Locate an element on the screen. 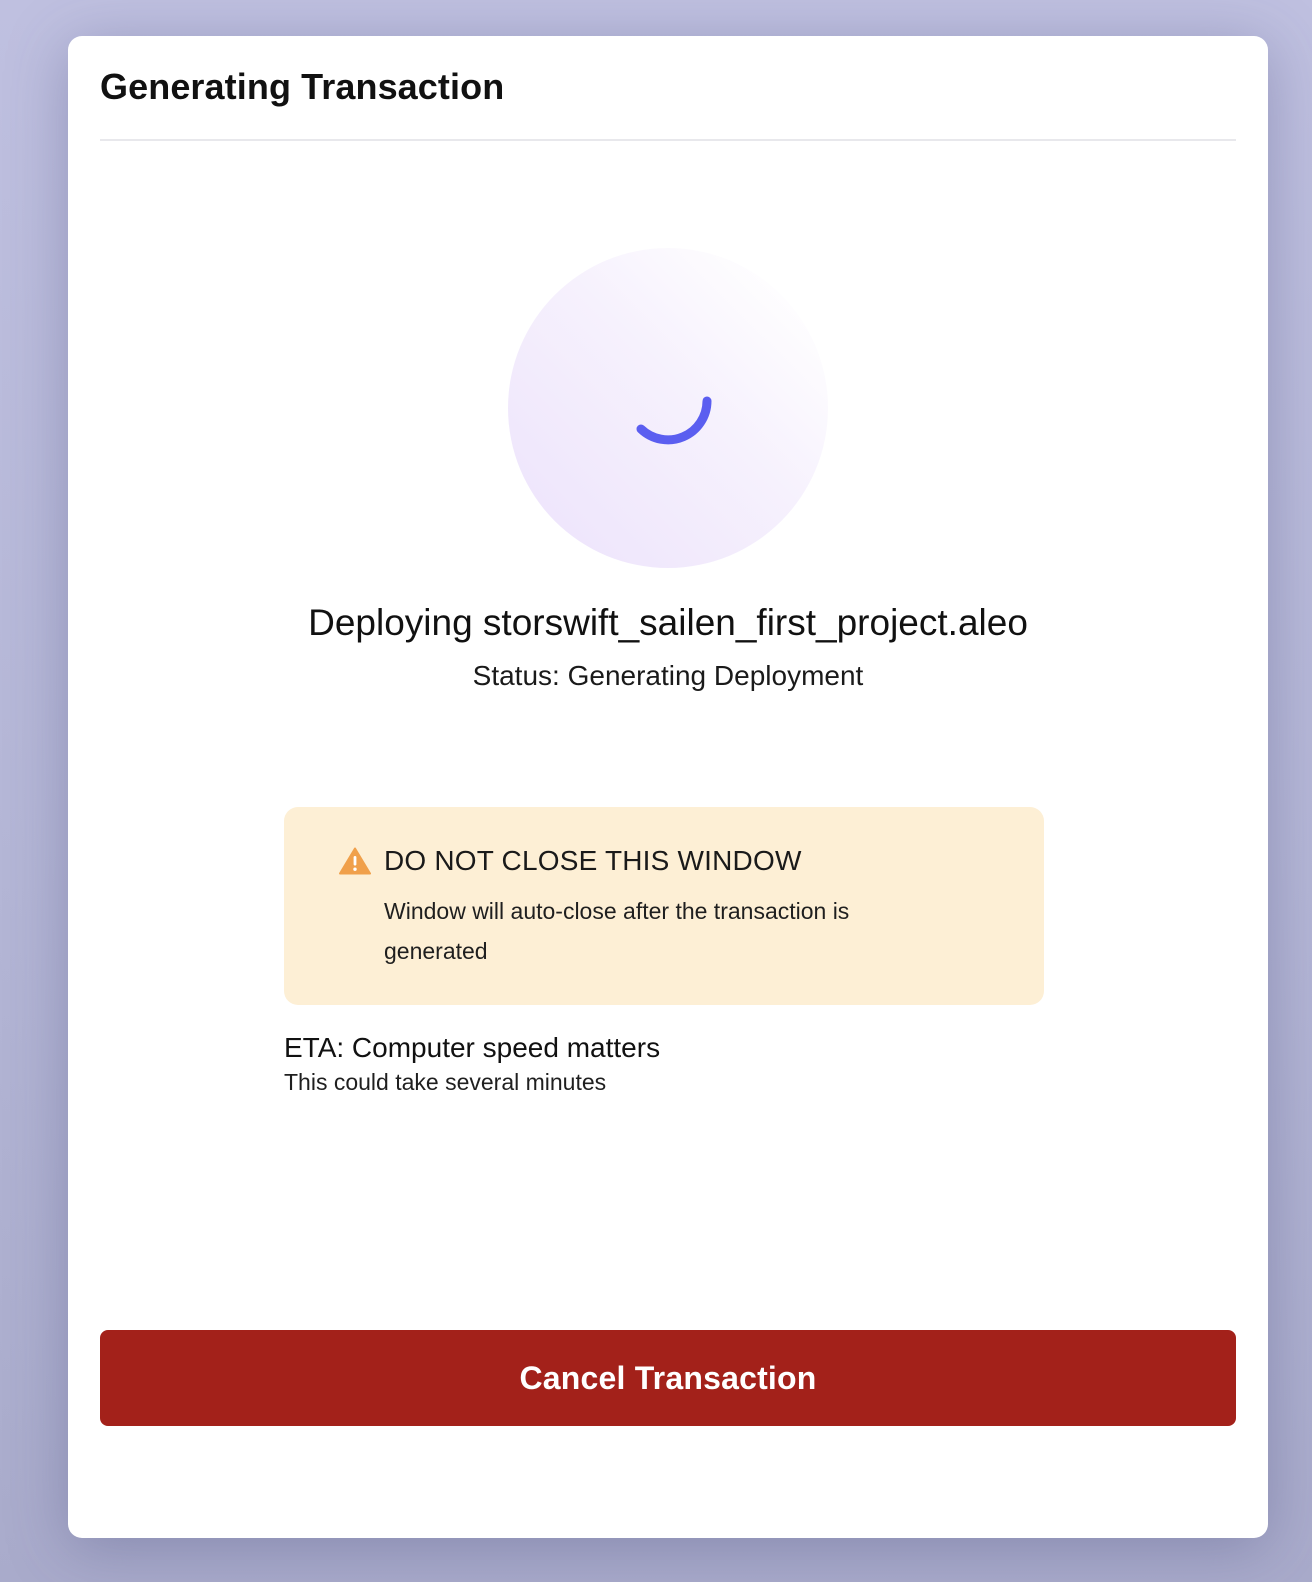 The width and height of the screenshot is (1312, 1582). header-divider is located at coordinates (668, 140).